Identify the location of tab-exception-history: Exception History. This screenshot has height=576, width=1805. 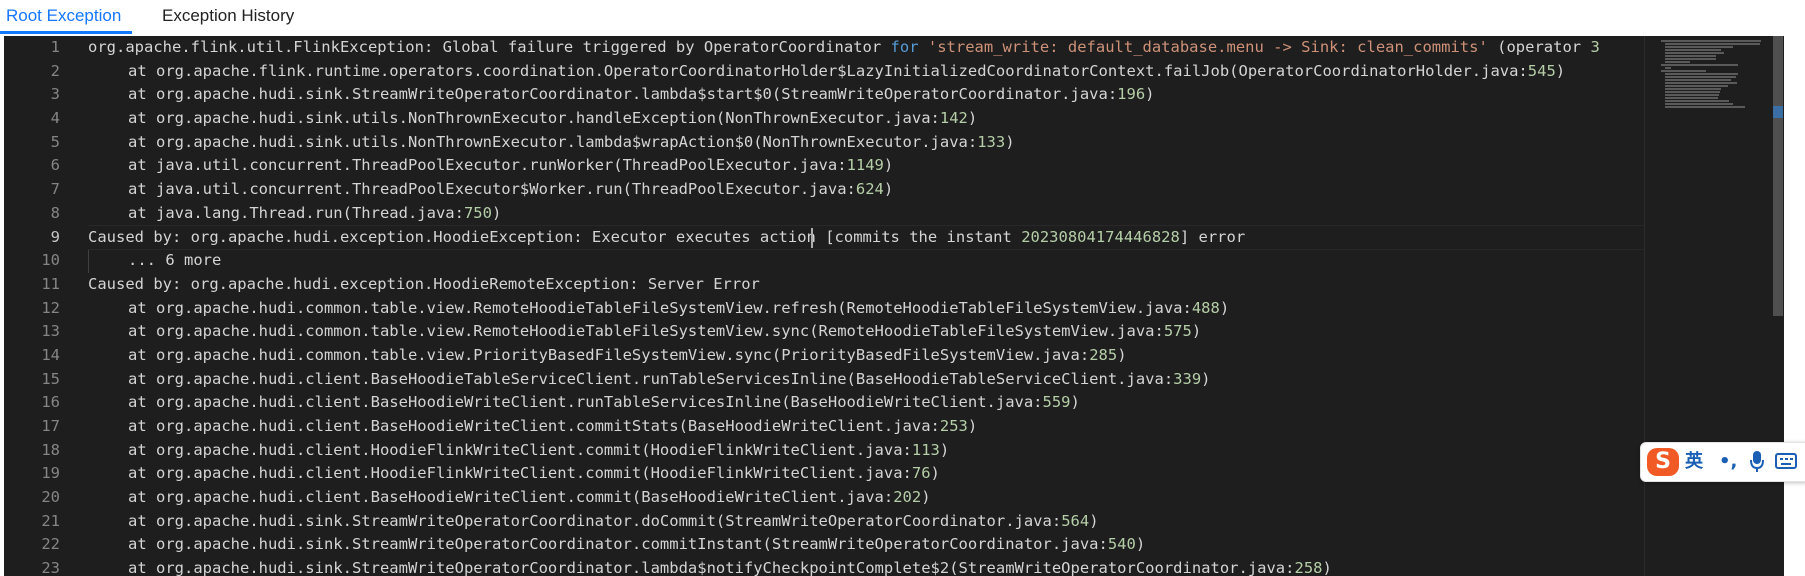
(228, 17).